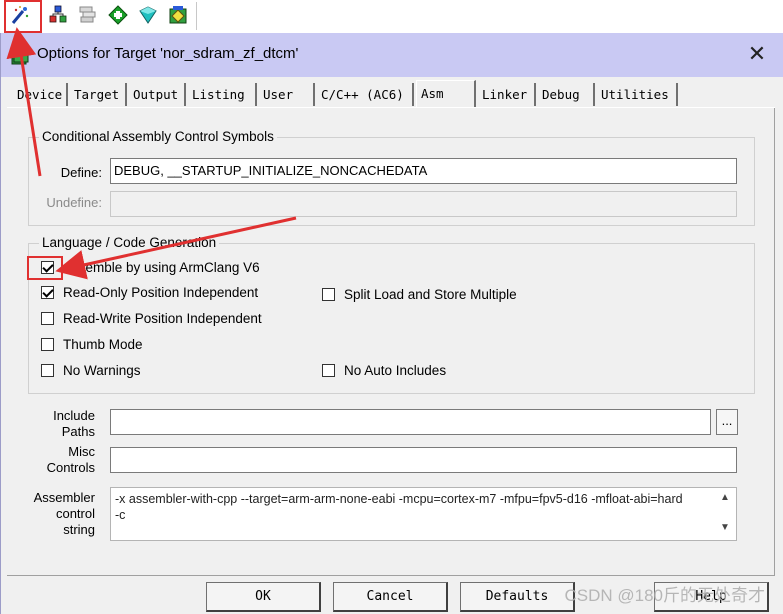  What do you see at coordinates (157, 94) in the screenshot?
I see `tab-output: Output` at bounding box center [157, 94].